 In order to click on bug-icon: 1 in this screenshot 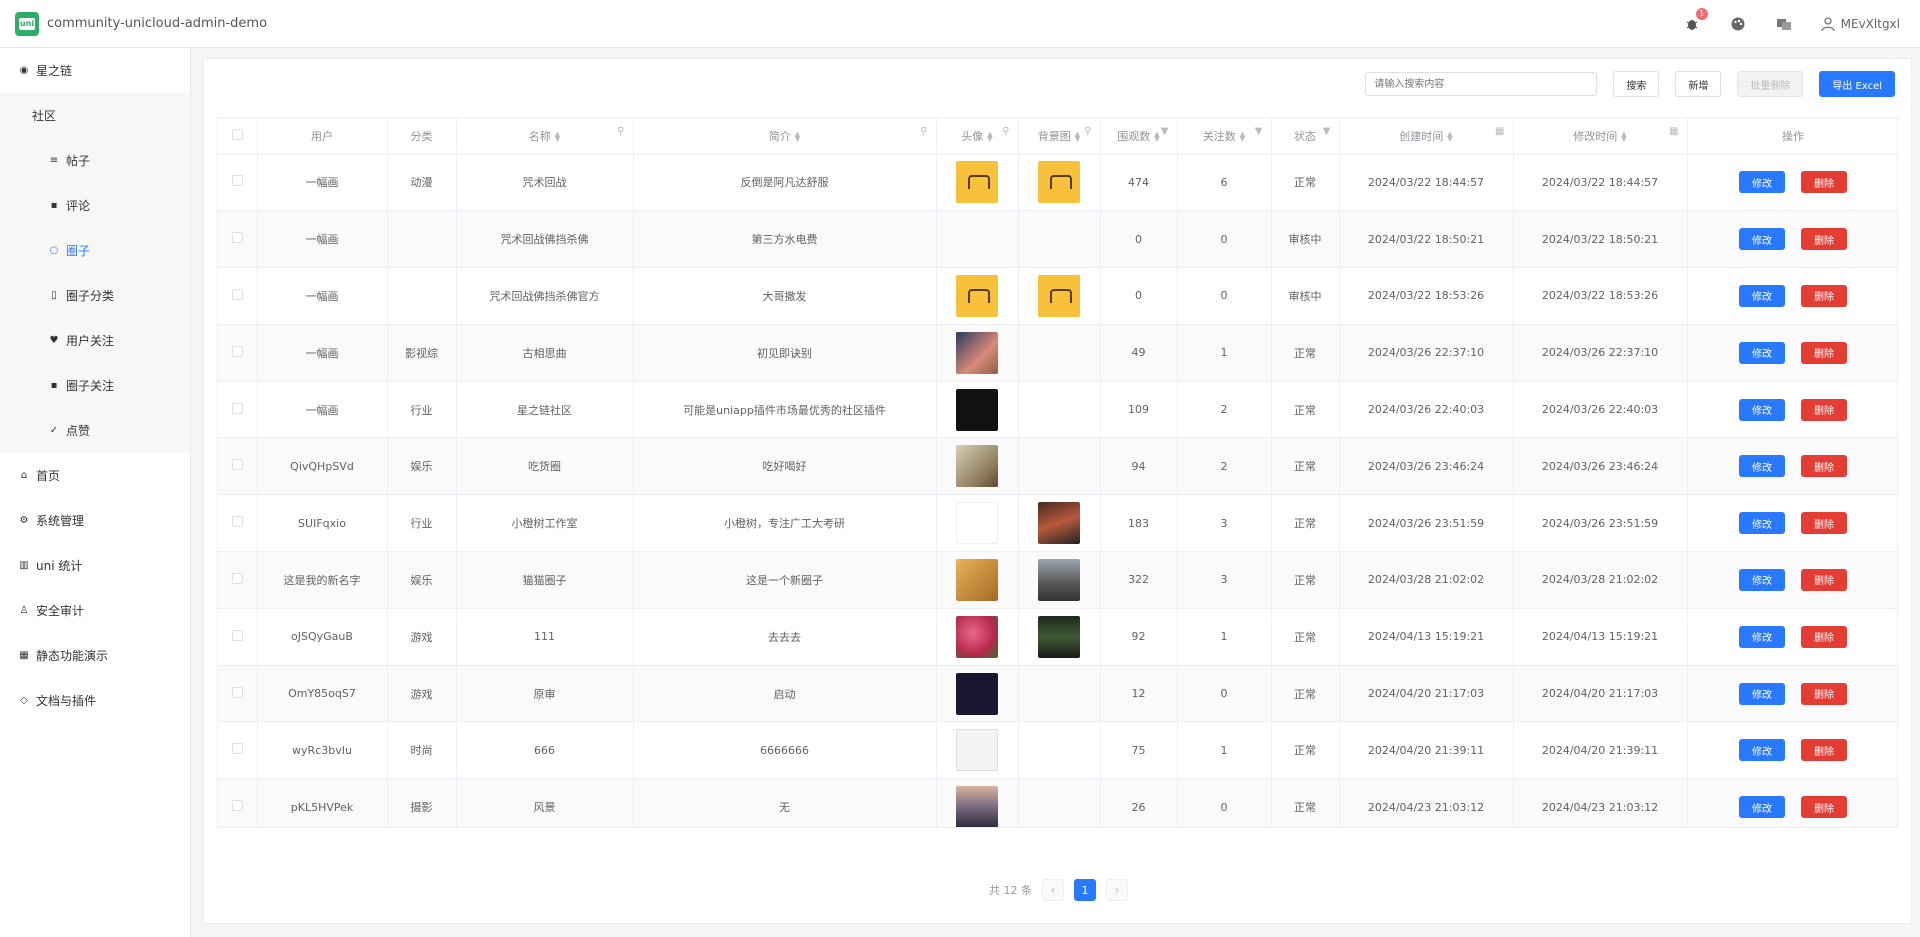, I will do `click(1695, 20)`.